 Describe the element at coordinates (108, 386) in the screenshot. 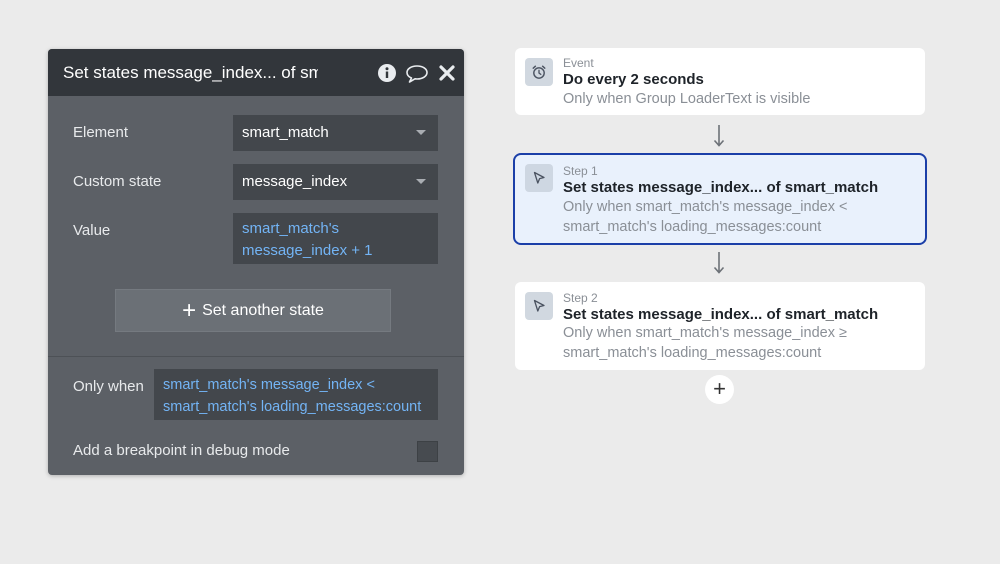

I see `only-when-label: Only when` at that location.